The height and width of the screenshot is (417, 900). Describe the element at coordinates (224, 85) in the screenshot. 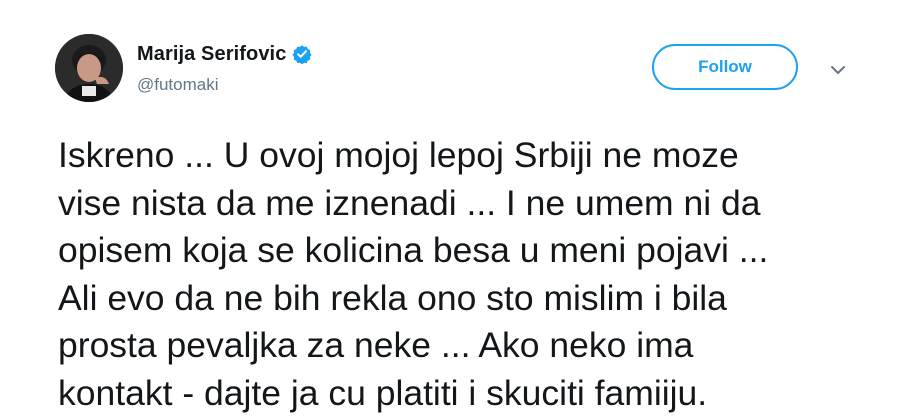

I see `author-handle: @futomaki` at that location.